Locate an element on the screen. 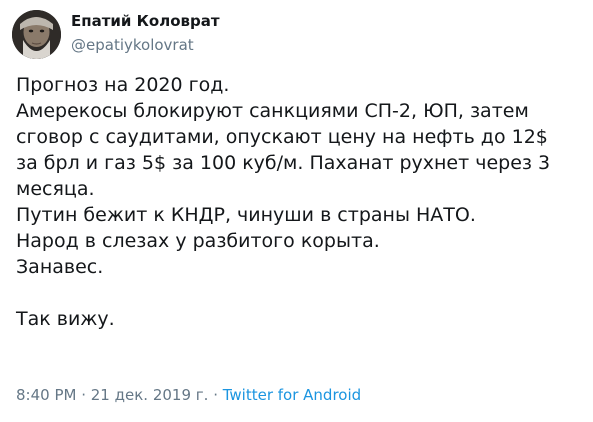 The height and width of the screenshot is (422, 593). avatar is located at coordinates (36, 34).